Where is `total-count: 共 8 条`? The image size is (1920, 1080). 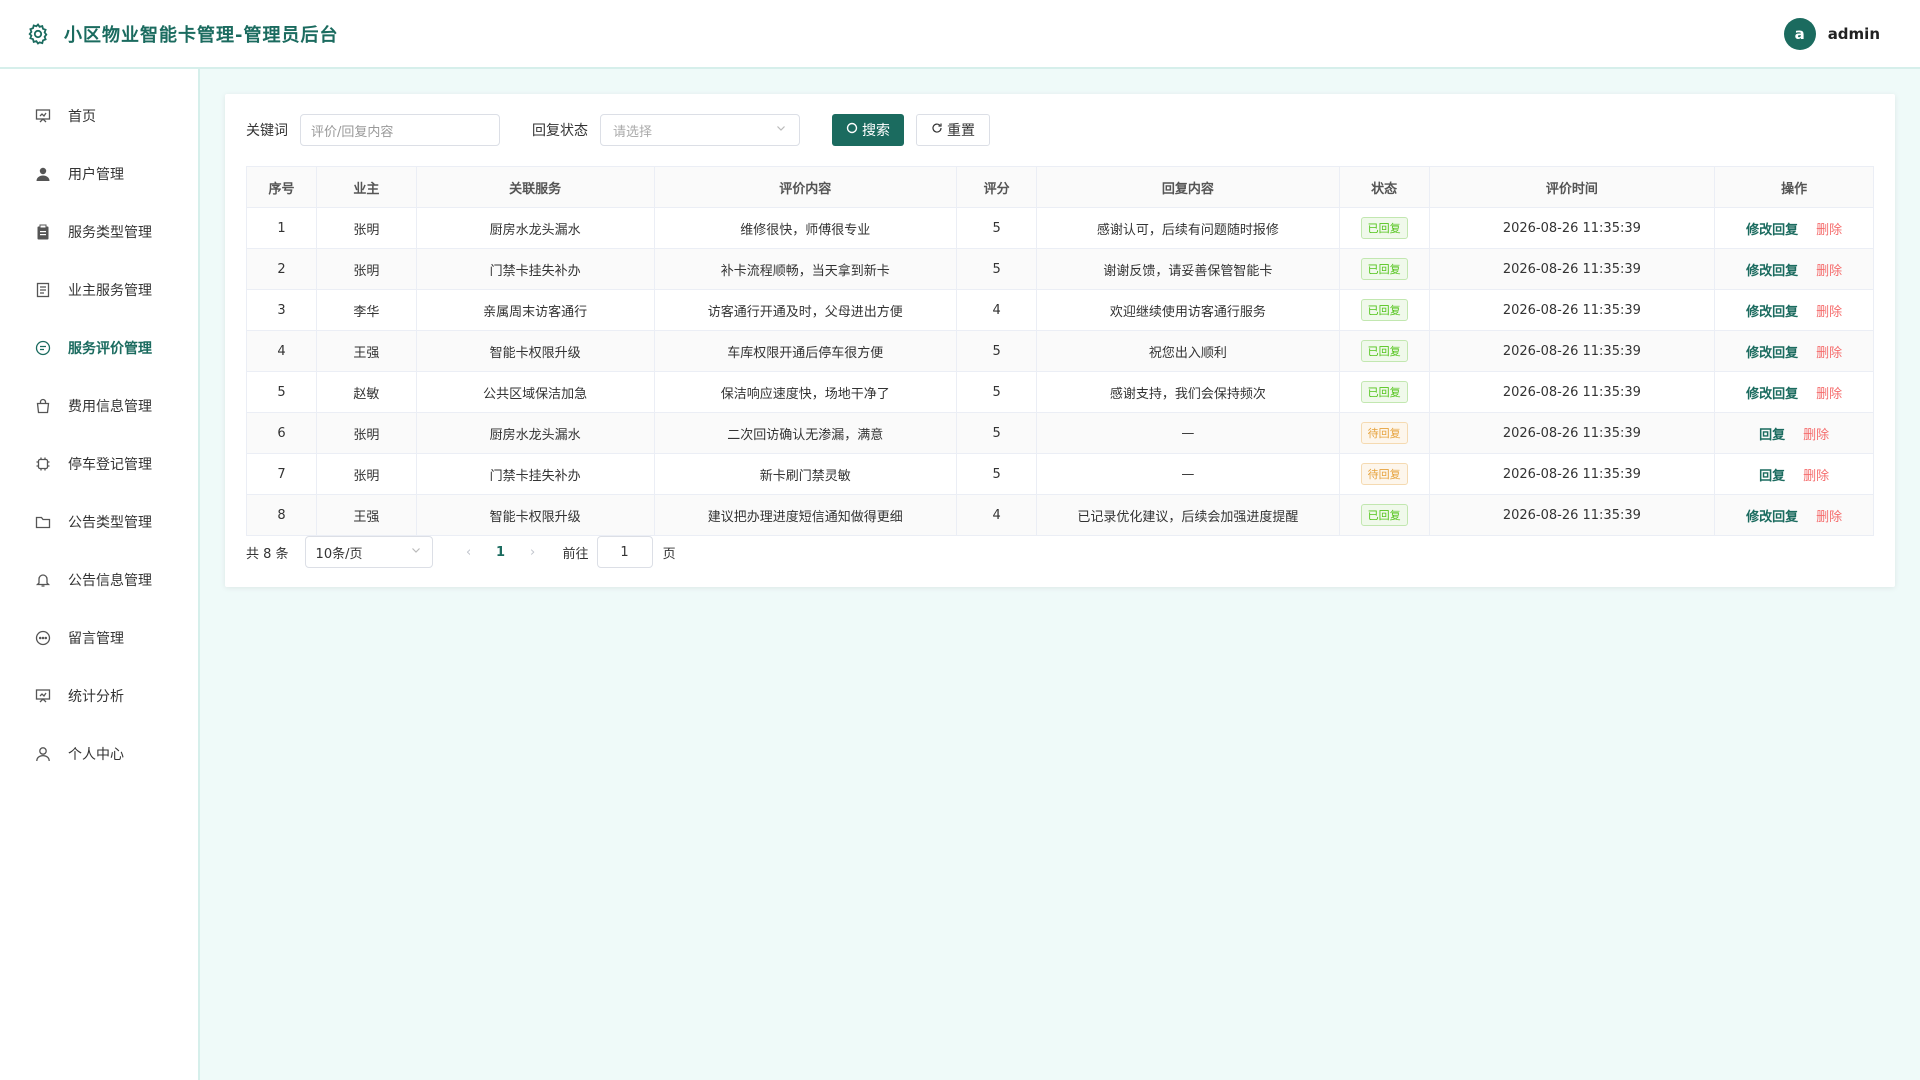 total-count: 共 8 条 is located at coordinates (267, 554).